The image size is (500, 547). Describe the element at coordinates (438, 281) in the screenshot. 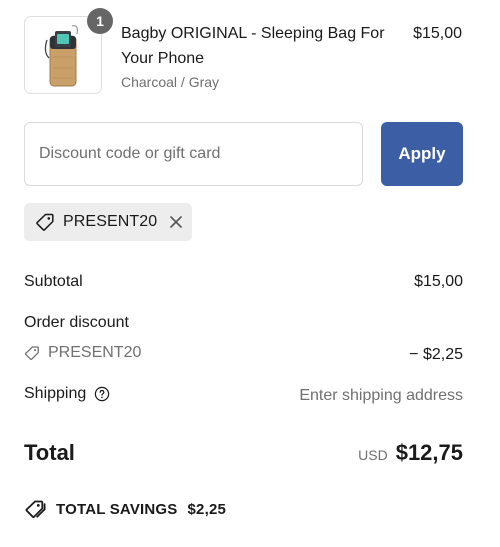

I see `subtotal-value: $15,00` at that location.